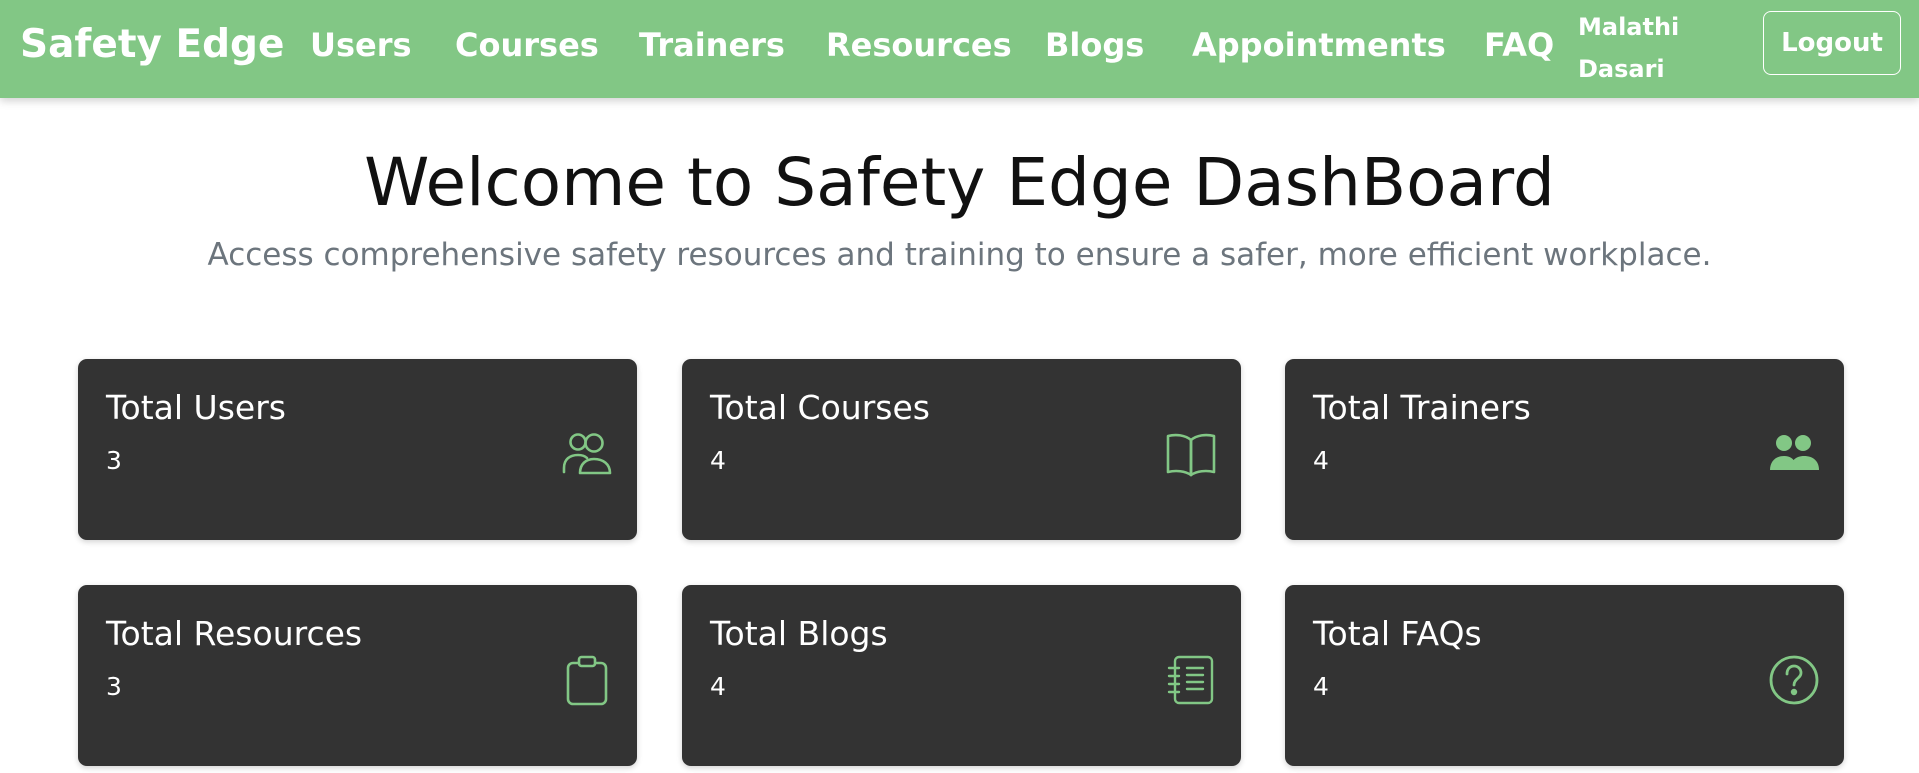  Describe the element at coordinates (1794, 454) in the screenshot. I see `users-filled-icon` at that location.